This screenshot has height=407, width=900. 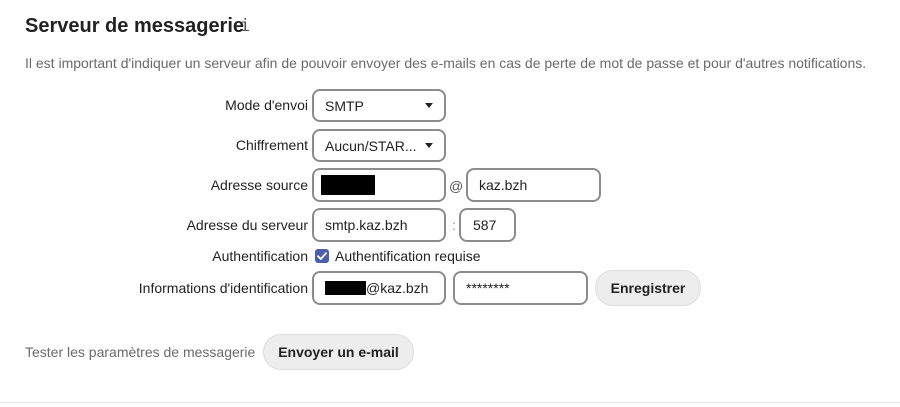 What do you see at coordinates (456, 186) in the screenshot?
I see `at-symbol: @` at bounding box center [456, 186].